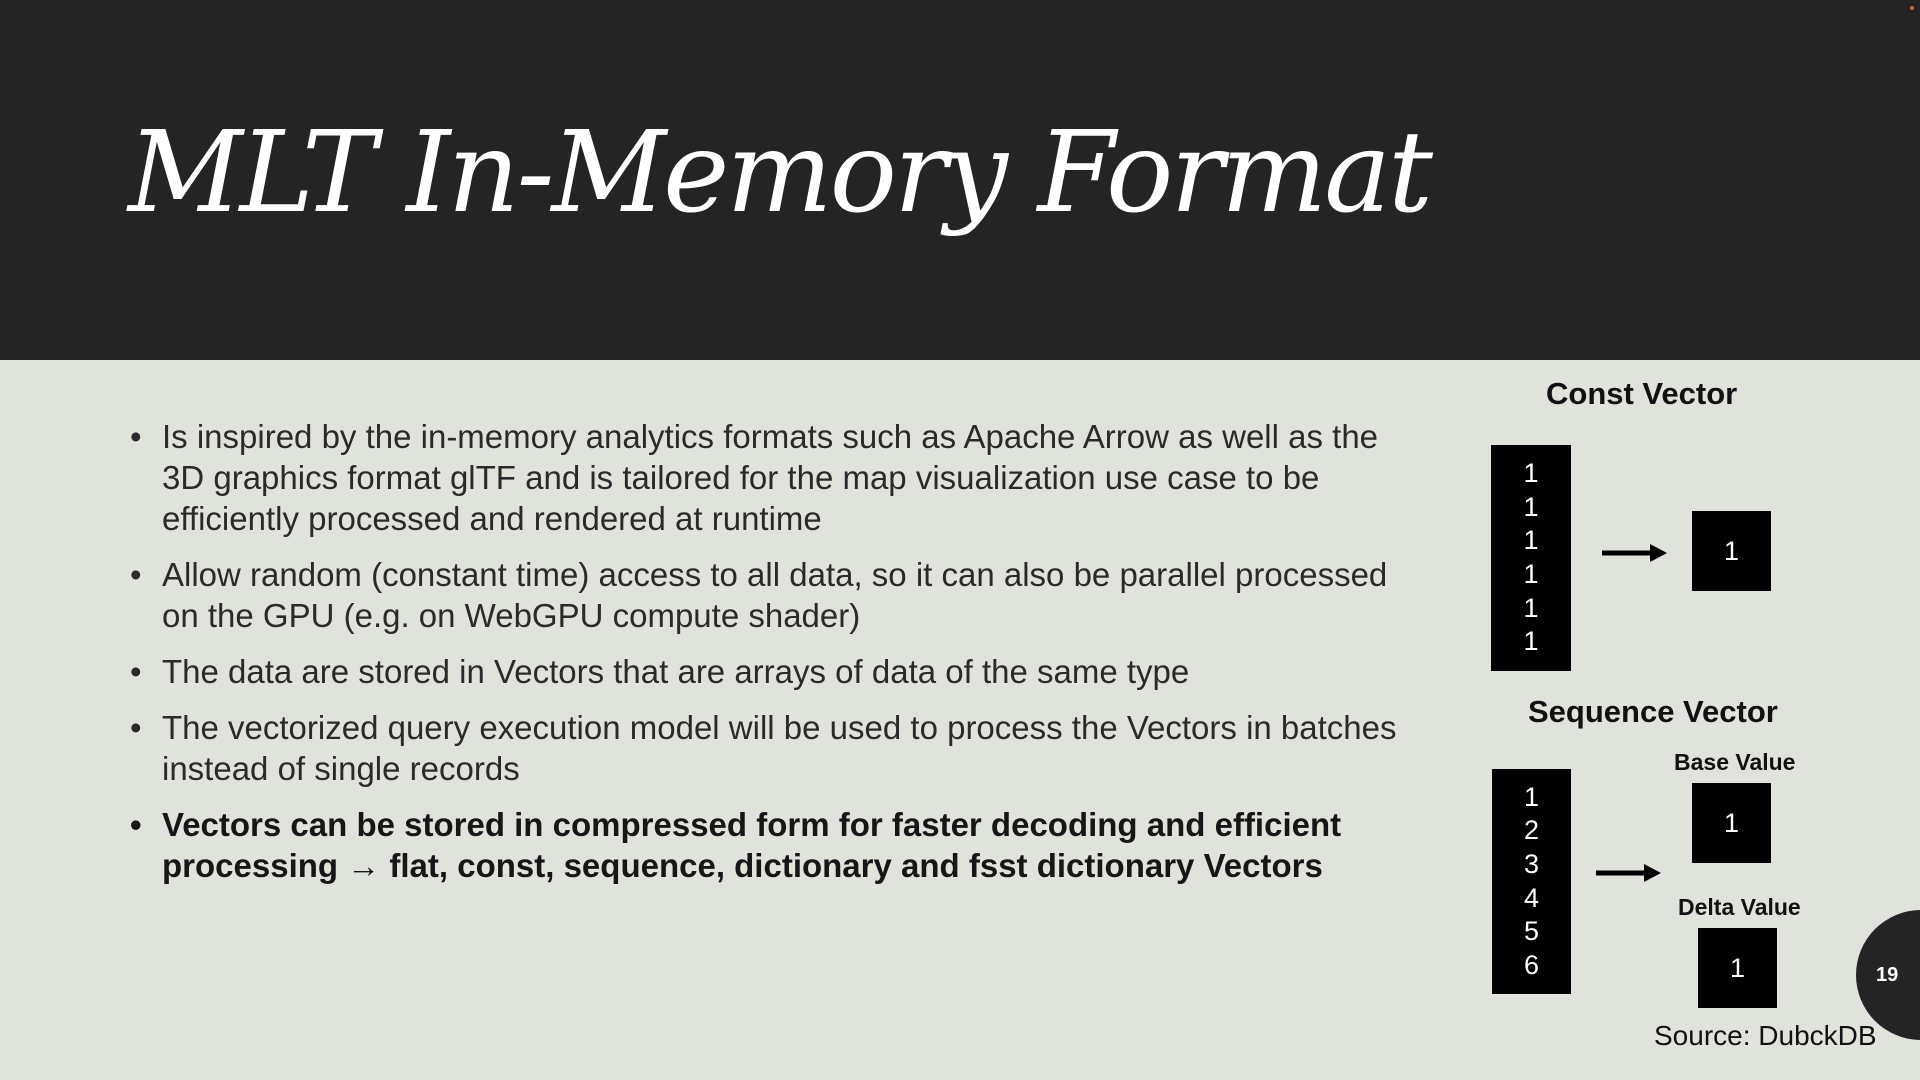  What do you see at coordinates (1887, 975) in the screenshot?
I see `page-number: 19` at bounding box center [1887, 975].